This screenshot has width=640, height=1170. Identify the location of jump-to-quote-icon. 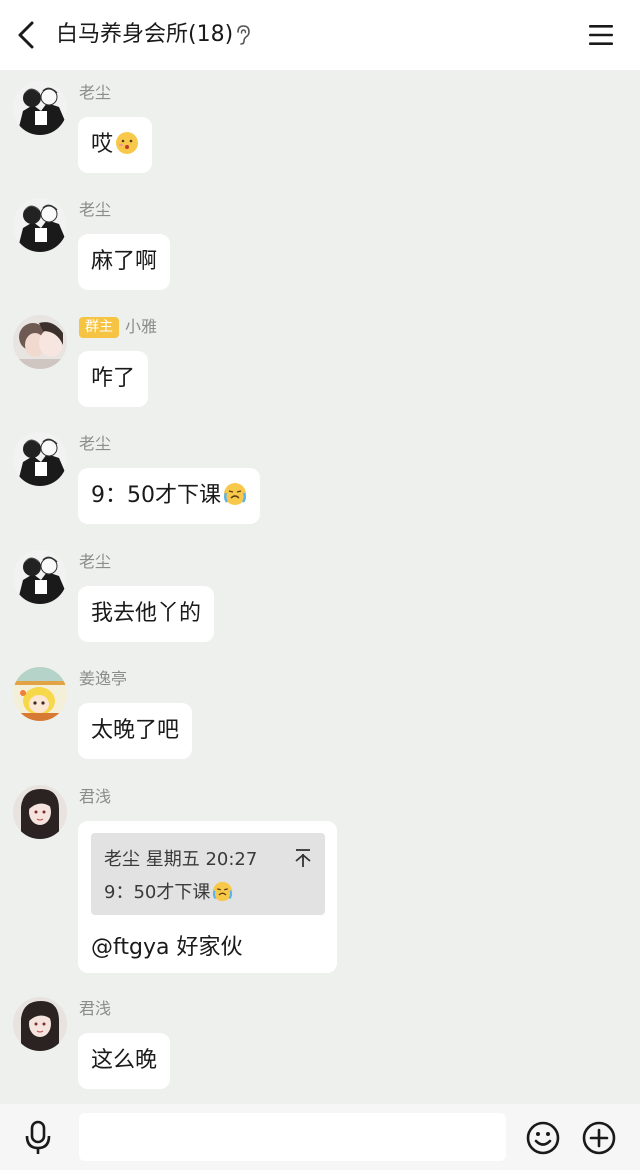
(303, 858).